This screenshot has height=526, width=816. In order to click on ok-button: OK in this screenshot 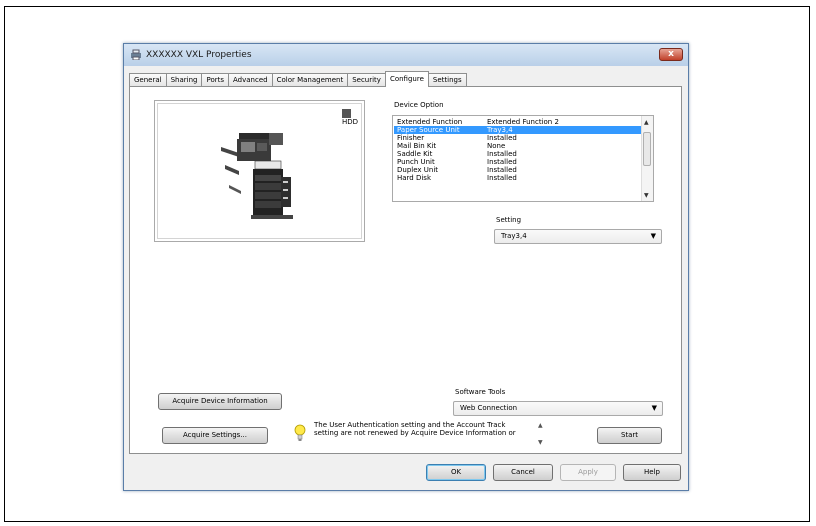, I will do `click(456, 472)`.